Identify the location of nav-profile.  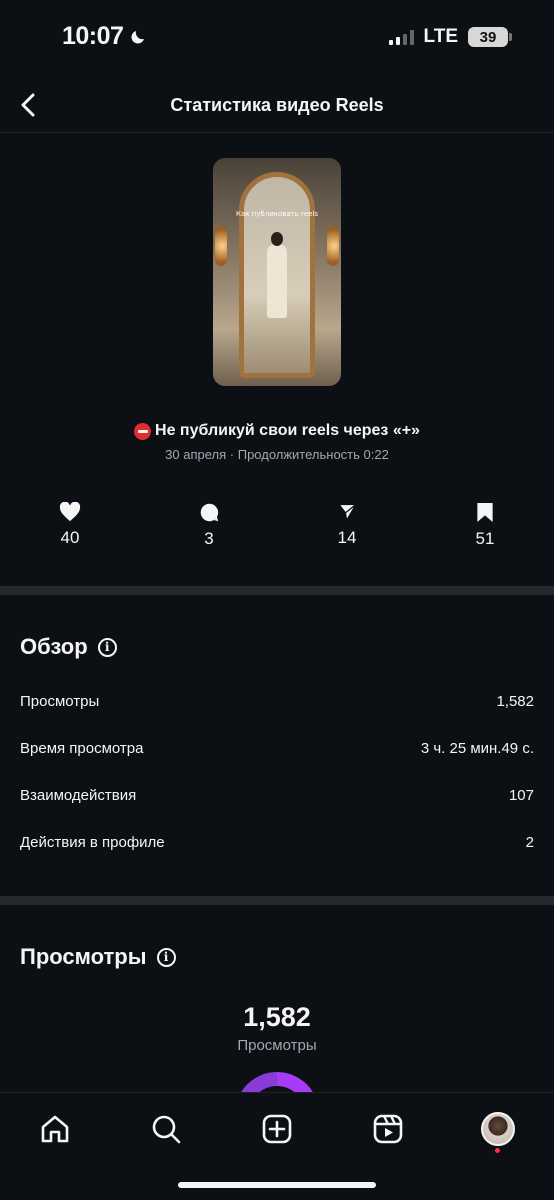
(498, 1131).